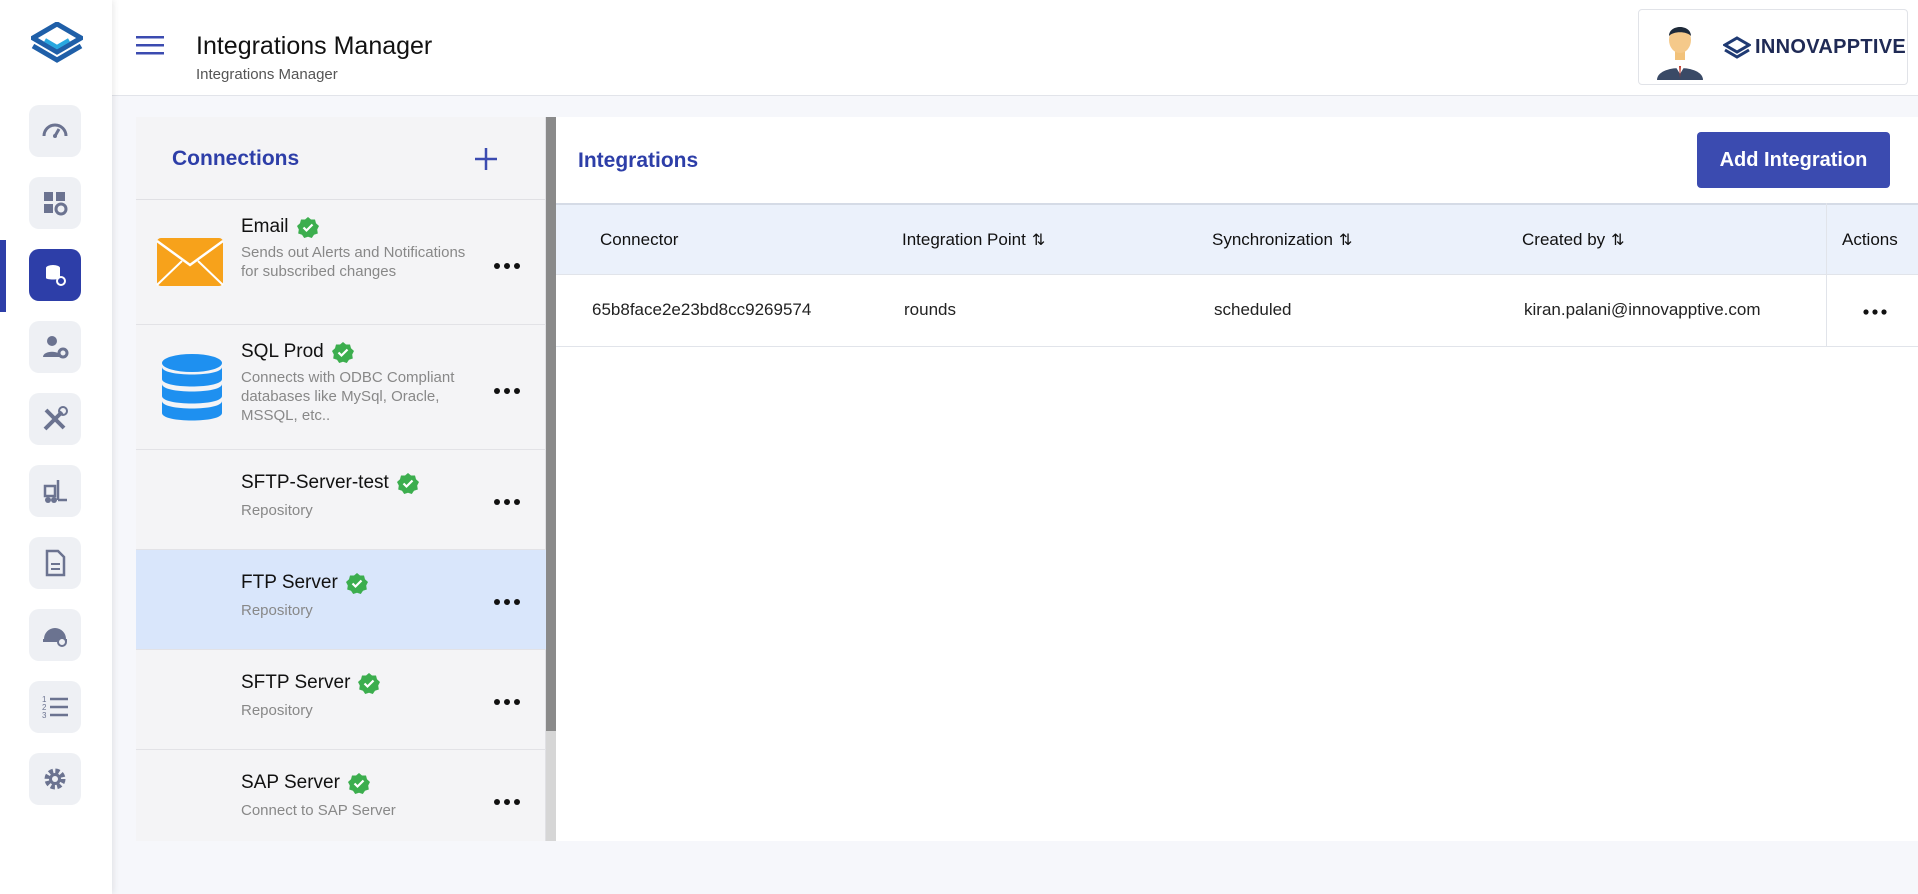 This screenshot has width=1918, height=894. I want to click on column-header-label: Actions, so click(1870, 239).